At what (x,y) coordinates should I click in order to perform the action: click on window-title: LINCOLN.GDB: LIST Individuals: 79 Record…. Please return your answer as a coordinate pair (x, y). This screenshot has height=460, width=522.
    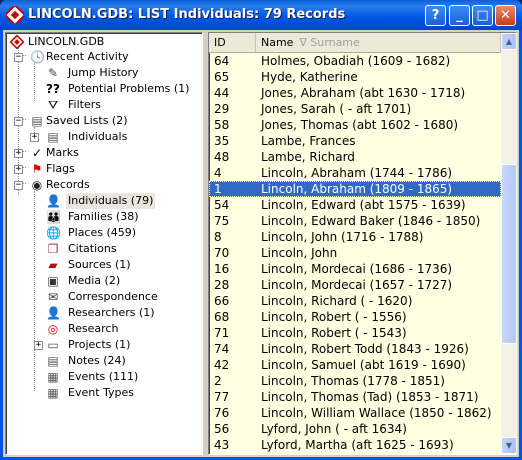
    Looking at the image, I should click on (187, 14).